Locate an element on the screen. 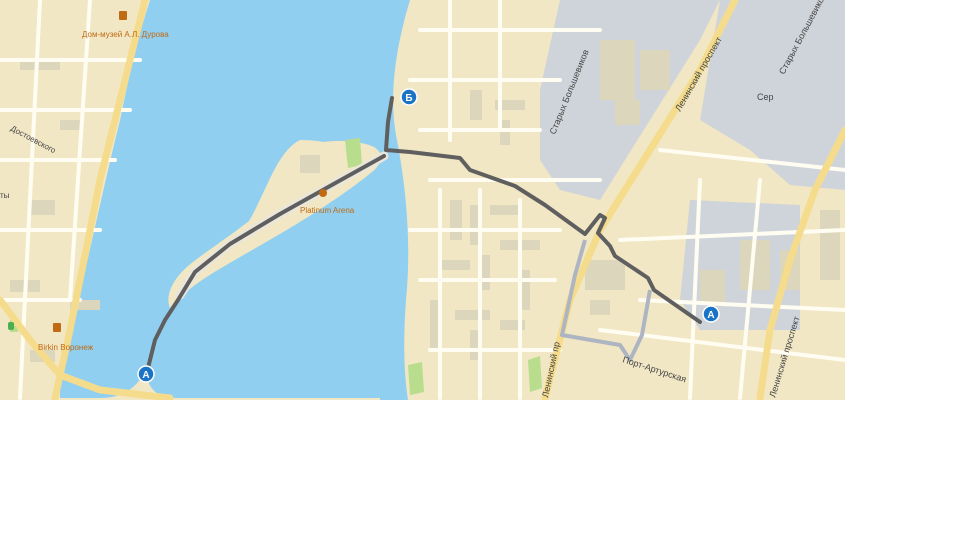  marker-a-west: А is located at coordinates (146, 374).